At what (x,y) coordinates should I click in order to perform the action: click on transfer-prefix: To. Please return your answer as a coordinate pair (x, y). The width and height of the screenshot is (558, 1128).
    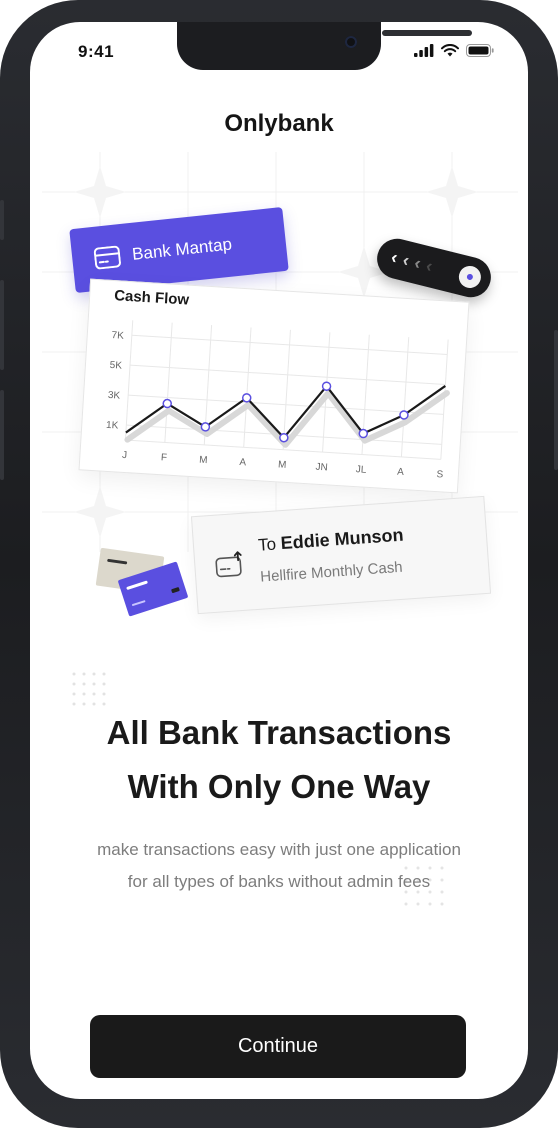
    Looking at the image, I should click on (267, 544).